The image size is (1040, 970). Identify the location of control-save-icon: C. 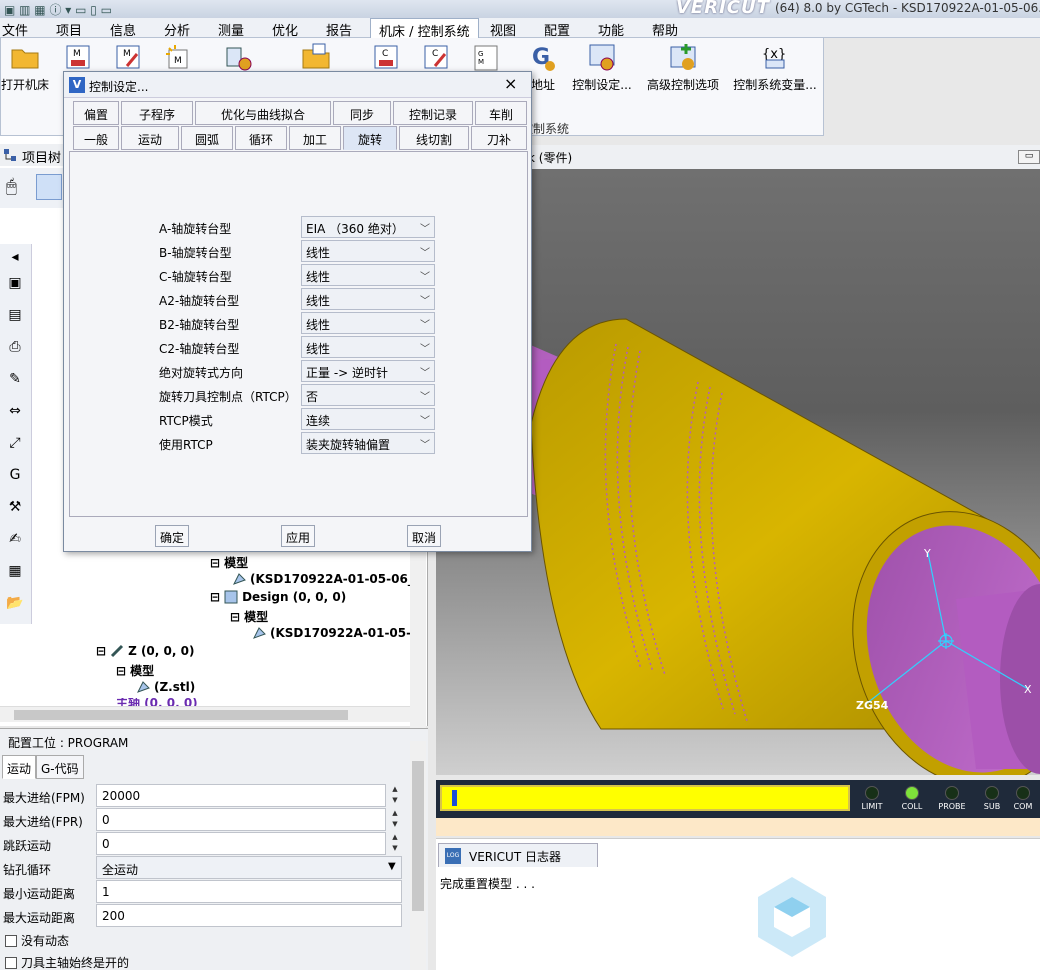
(386, 57).